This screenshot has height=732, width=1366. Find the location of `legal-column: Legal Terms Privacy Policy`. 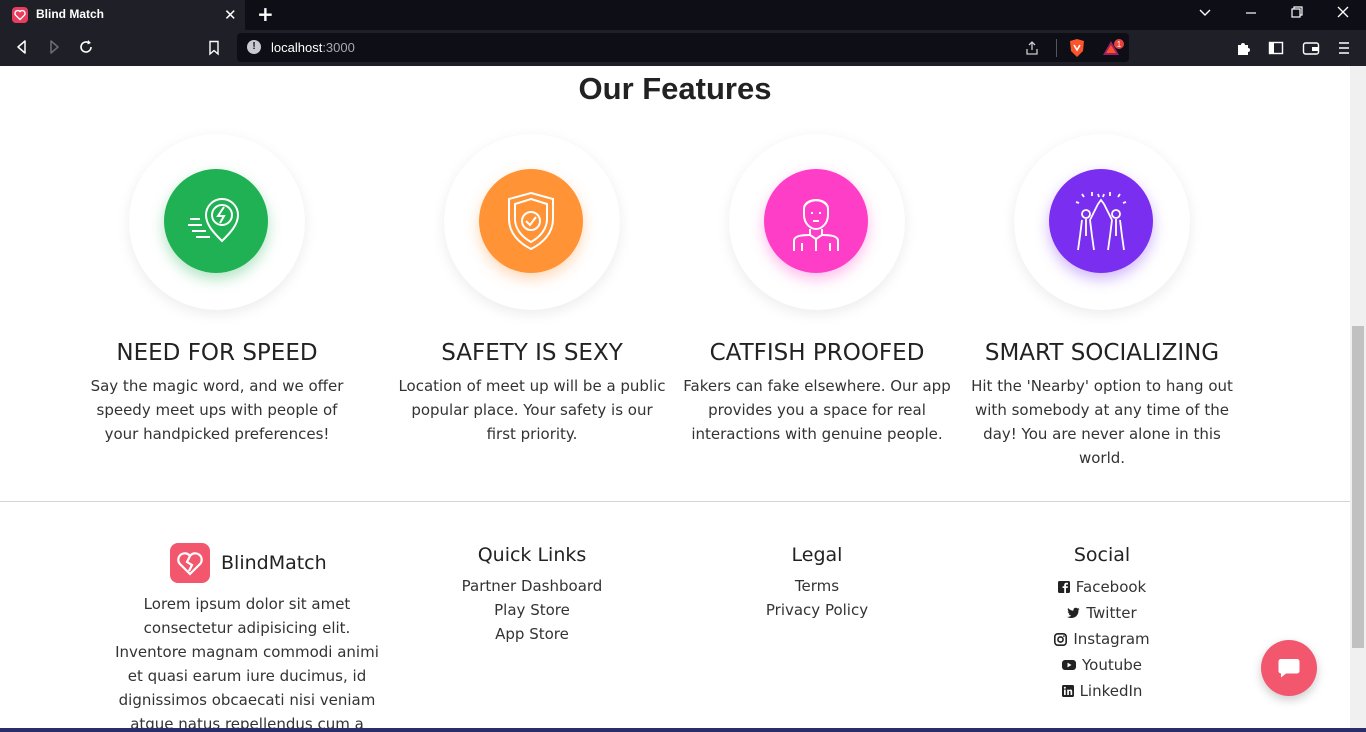

legal-column: Legal Terms Privacy Policy is located at coordinates (817, 583).